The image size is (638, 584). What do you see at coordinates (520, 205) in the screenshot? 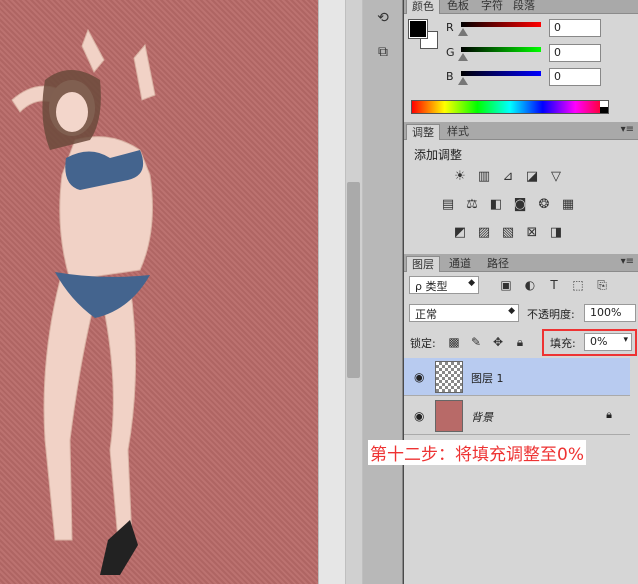
I see `photo-filter-icon: ◙` at bounding box center [520, 205].